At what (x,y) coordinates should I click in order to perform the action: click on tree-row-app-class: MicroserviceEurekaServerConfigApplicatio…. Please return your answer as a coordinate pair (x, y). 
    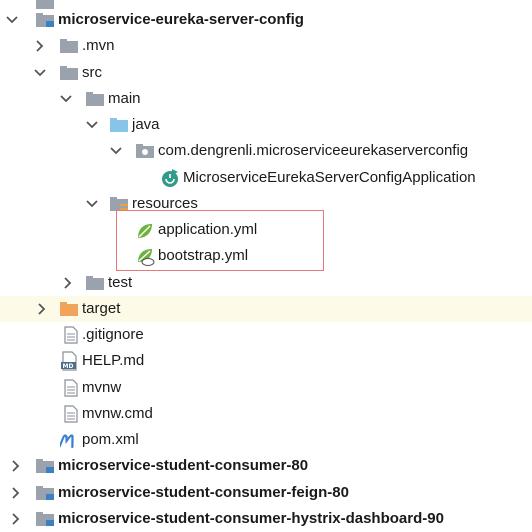
    Looking at the image, I should click on (266, 178).